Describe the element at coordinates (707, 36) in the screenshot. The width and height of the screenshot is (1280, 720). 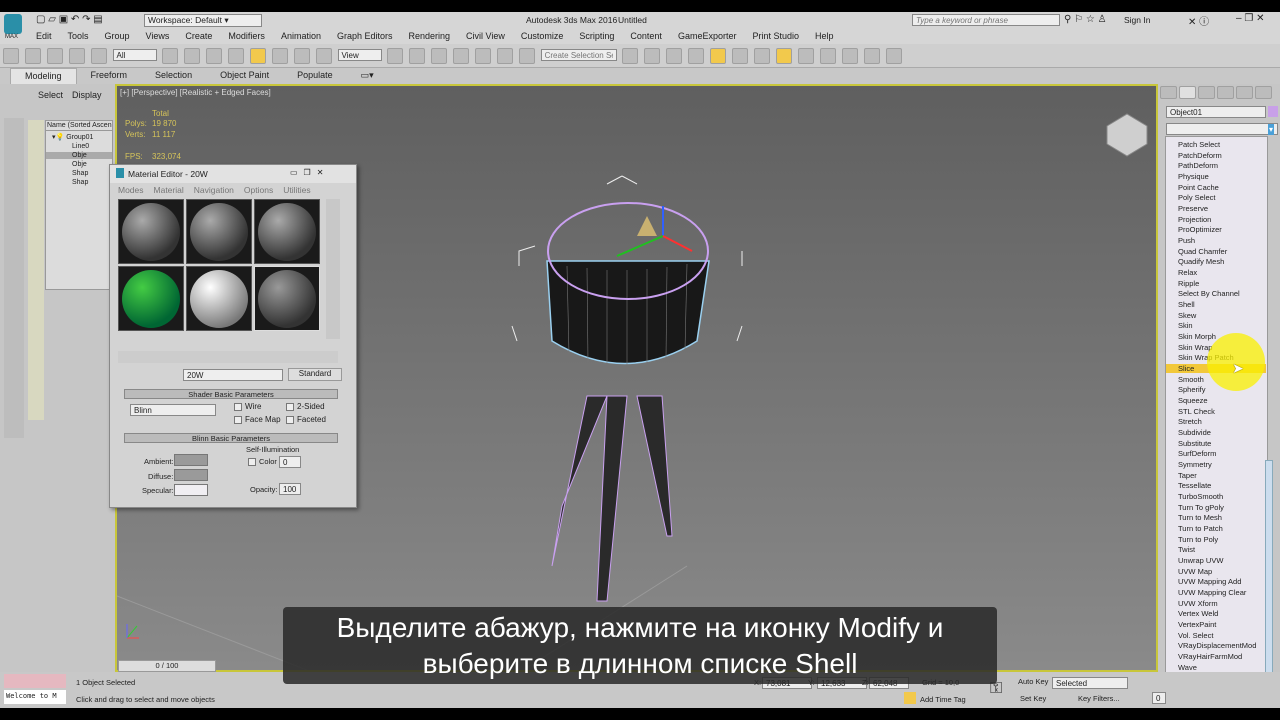
I see `menu-gameexporter: GameExporter` at that location.